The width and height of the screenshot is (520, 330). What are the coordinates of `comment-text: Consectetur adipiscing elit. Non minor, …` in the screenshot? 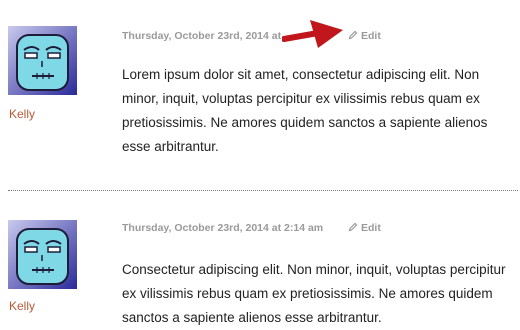 It's located at (314, 293).